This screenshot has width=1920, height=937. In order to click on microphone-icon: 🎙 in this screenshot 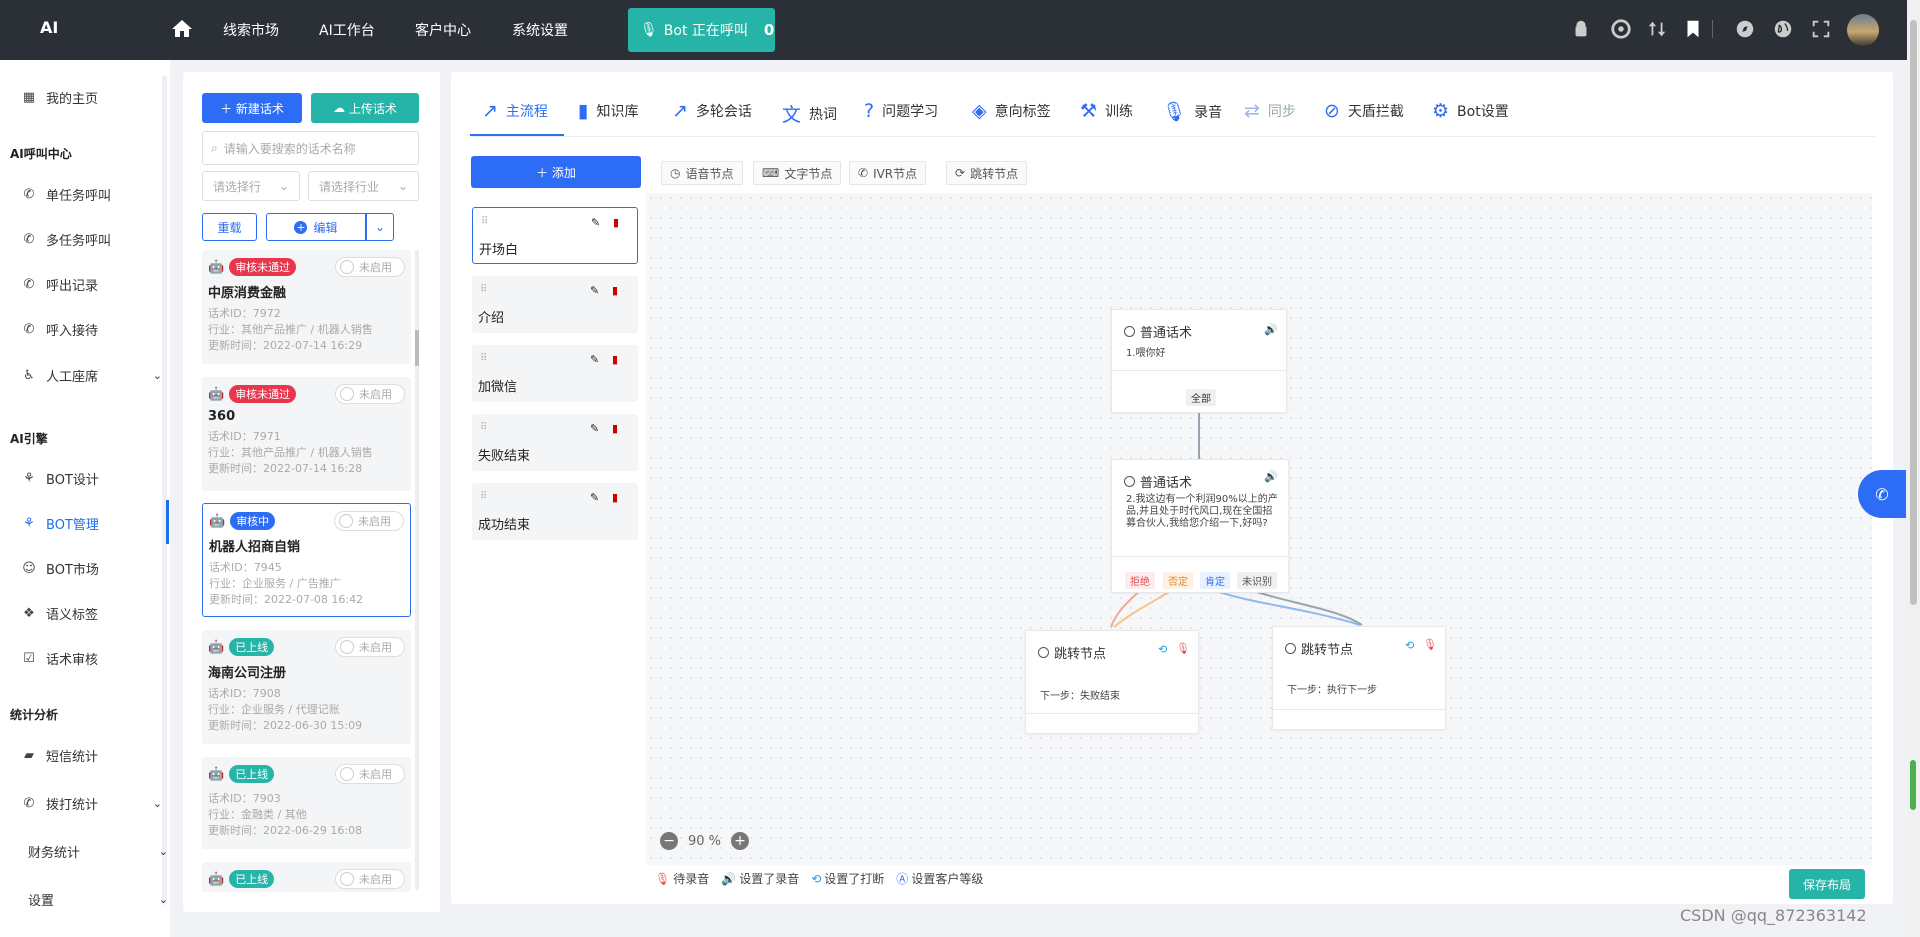, I will do `click(1183, 648)`.